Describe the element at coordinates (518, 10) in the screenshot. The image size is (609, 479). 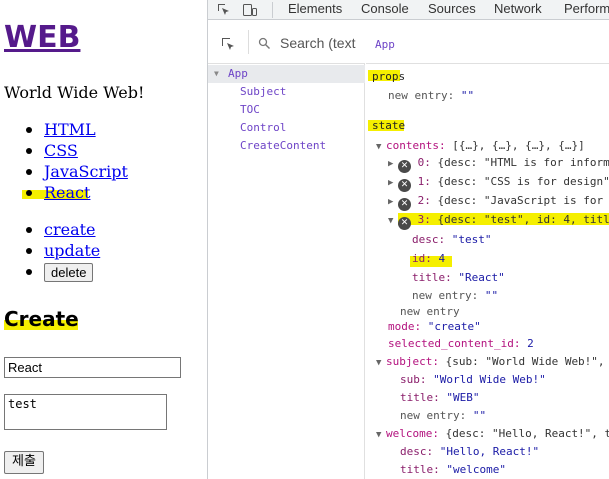
I see `tab-network: Network` at that location.